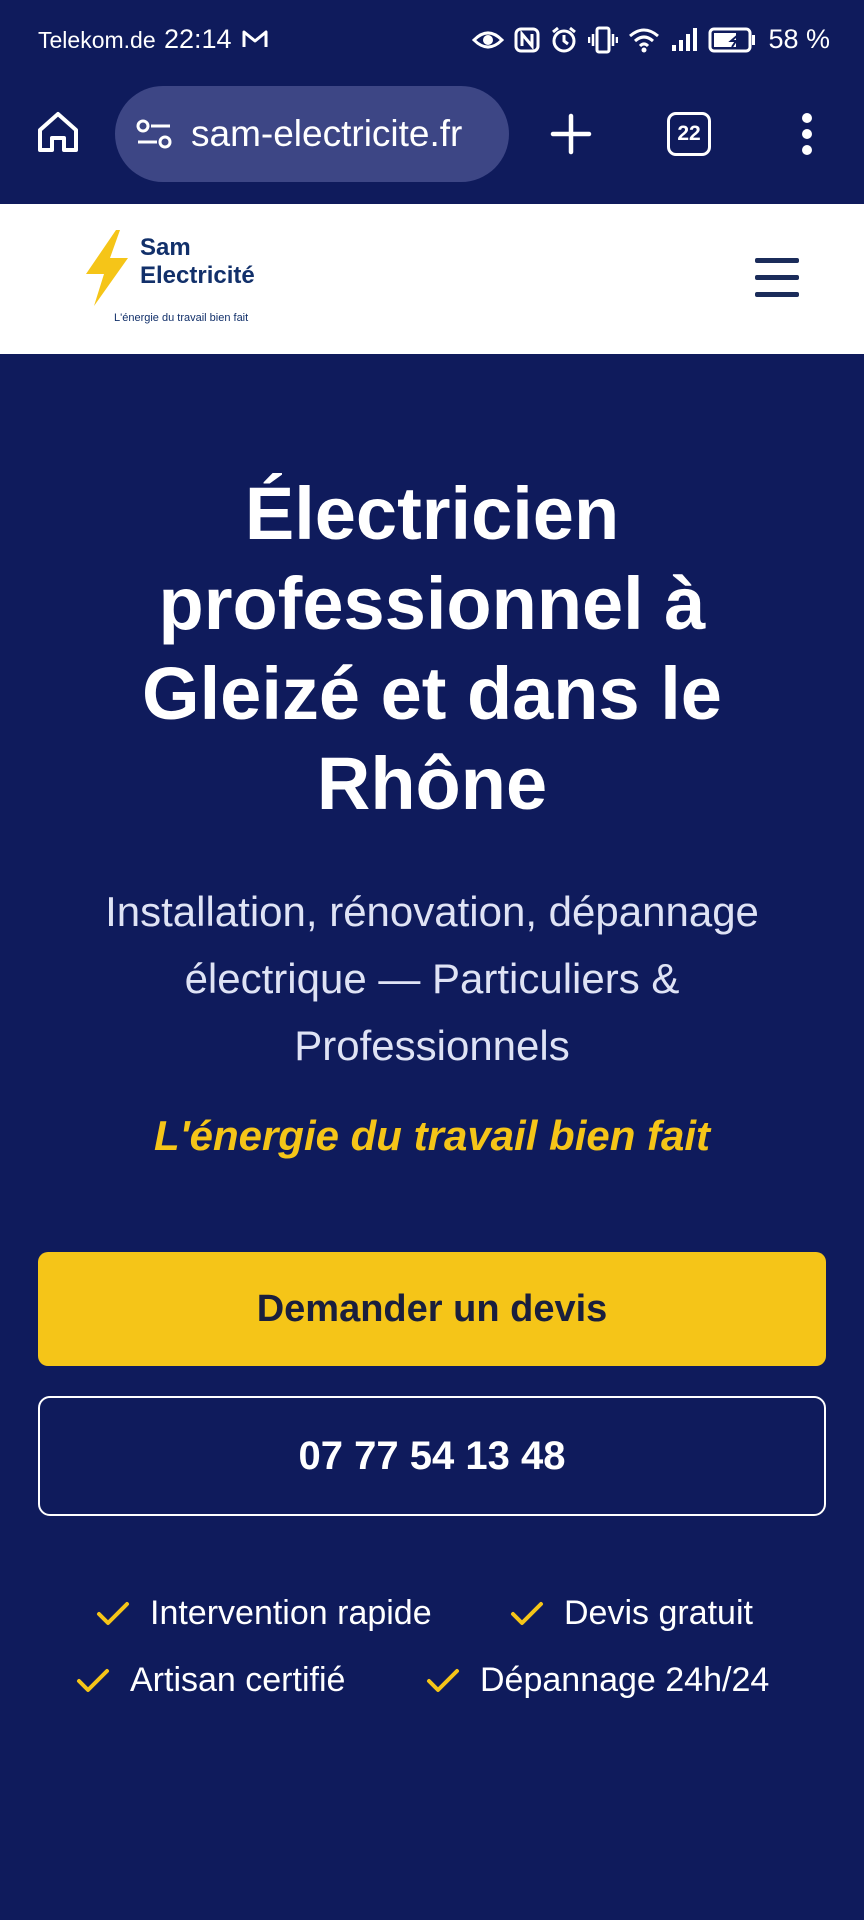 This screenshot has height=1920, width=864. Describe the element at coordinates (488, 39) in the screenshot. I see `eye-icon` at that location.